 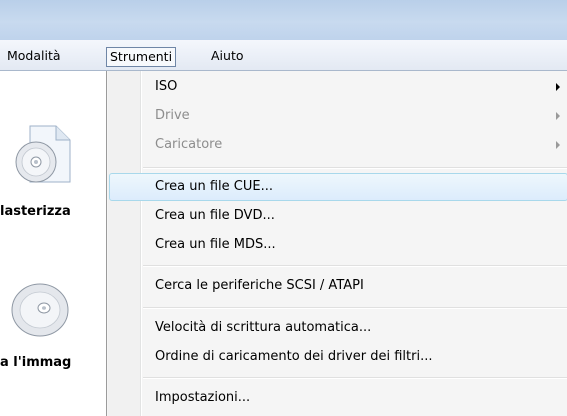 What do you see at coordinates (35, 211) in the screenshot?
I see `burn-label: lasterizza` at bounding box center [35, 211].